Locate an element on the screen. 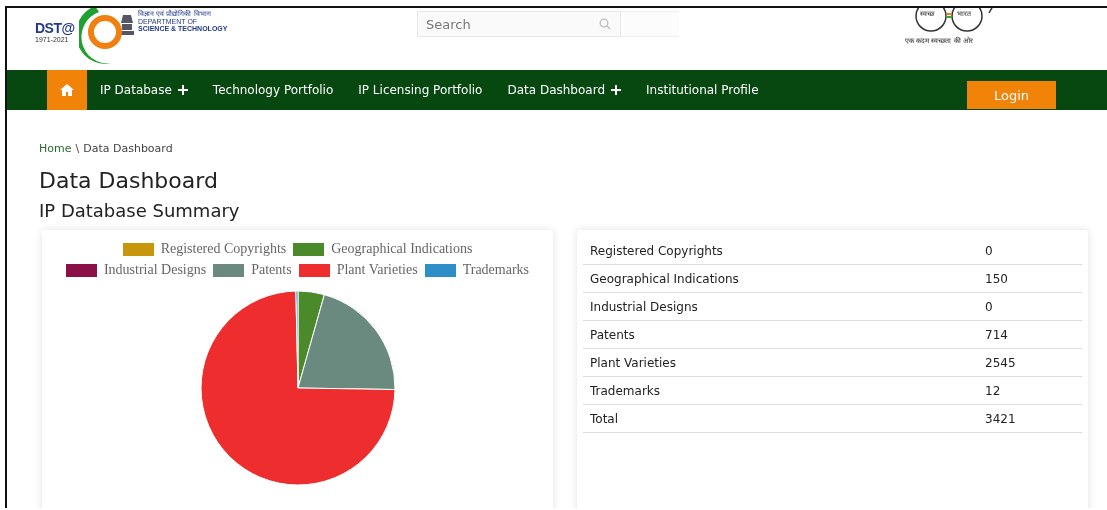 This screenshot has width=1107, height=510. section-title: IP Database Summary is located at coordinates (140, 210).